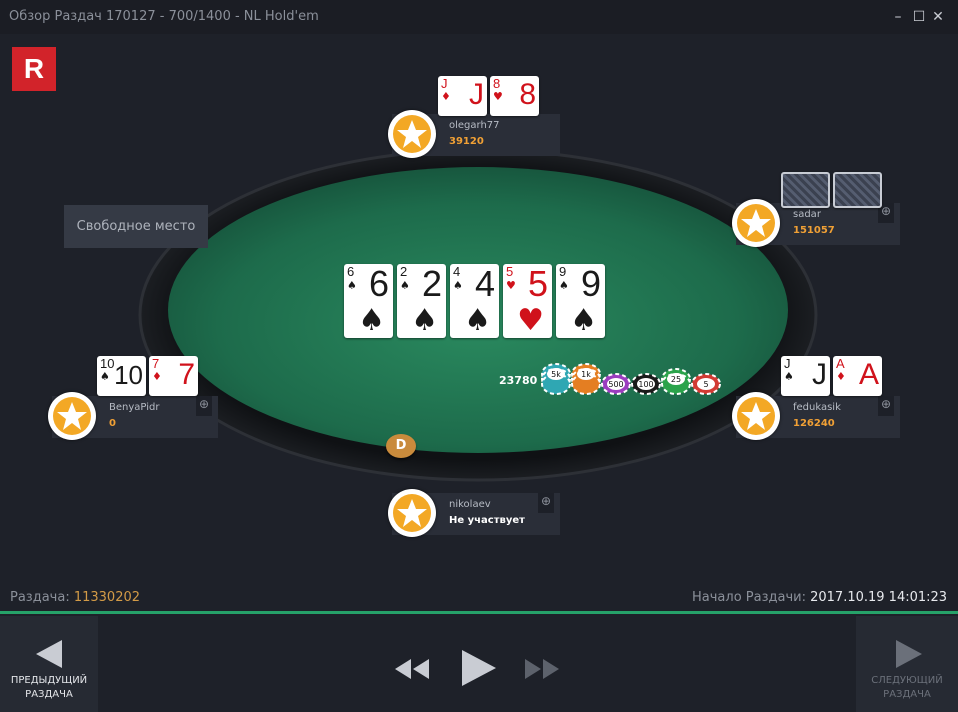  Describe the element at coordinates (530, 320) in the screenshot. I see `card-pip: ♥` at that location.